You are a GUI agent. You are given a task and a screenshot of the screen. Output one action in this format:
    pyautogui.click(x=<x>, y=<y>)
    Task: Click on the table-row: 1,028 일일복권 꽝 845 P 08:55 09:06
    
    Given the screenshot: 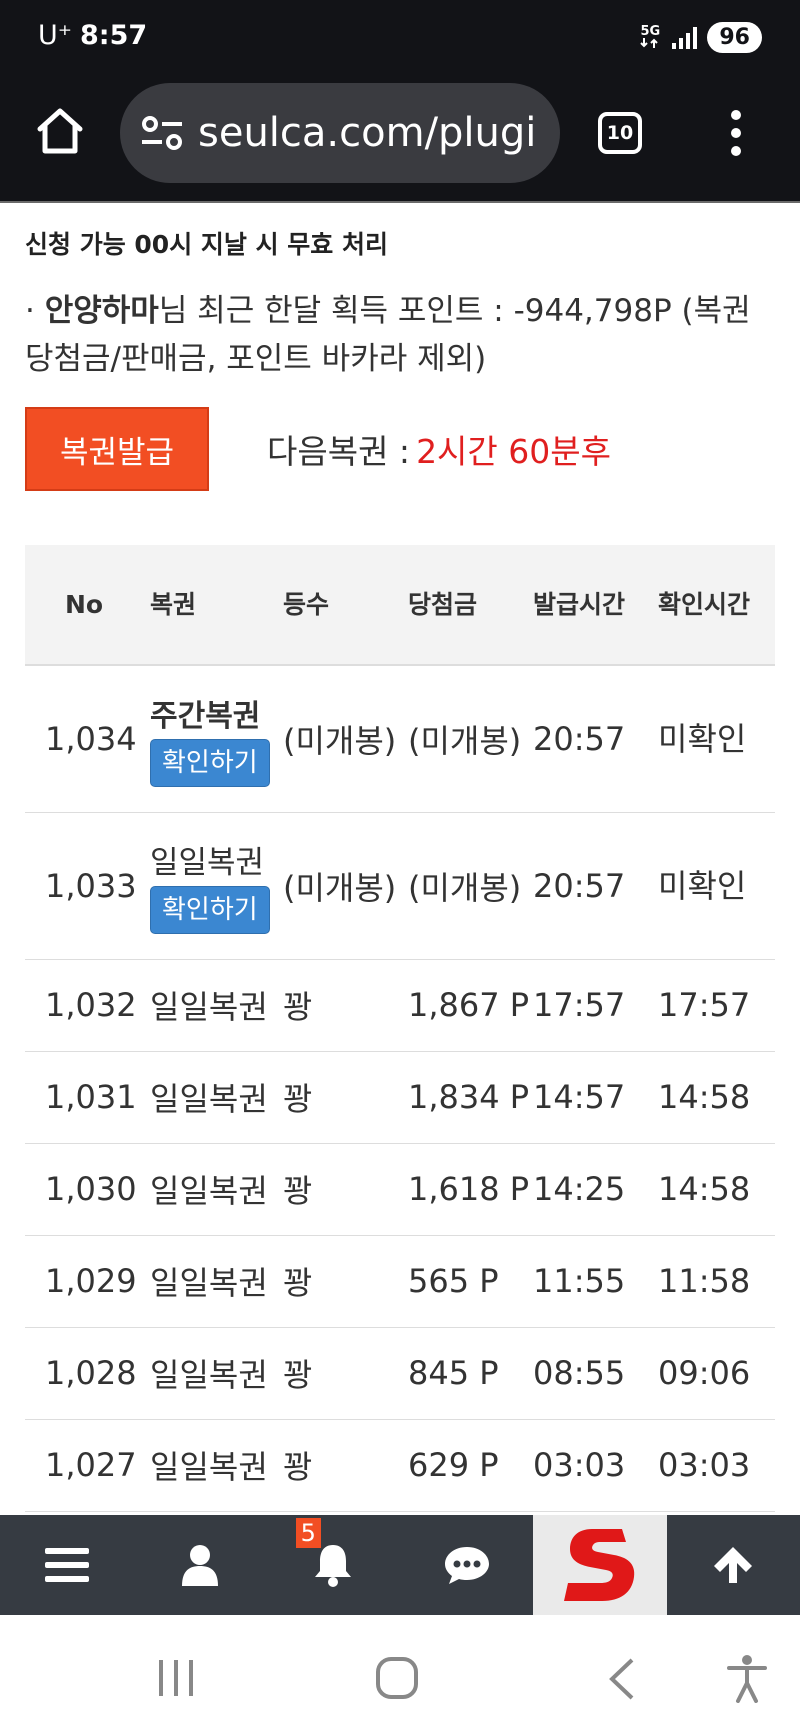 What is the action you would take?
    pyautogui.click(x=400, y=1373)
    